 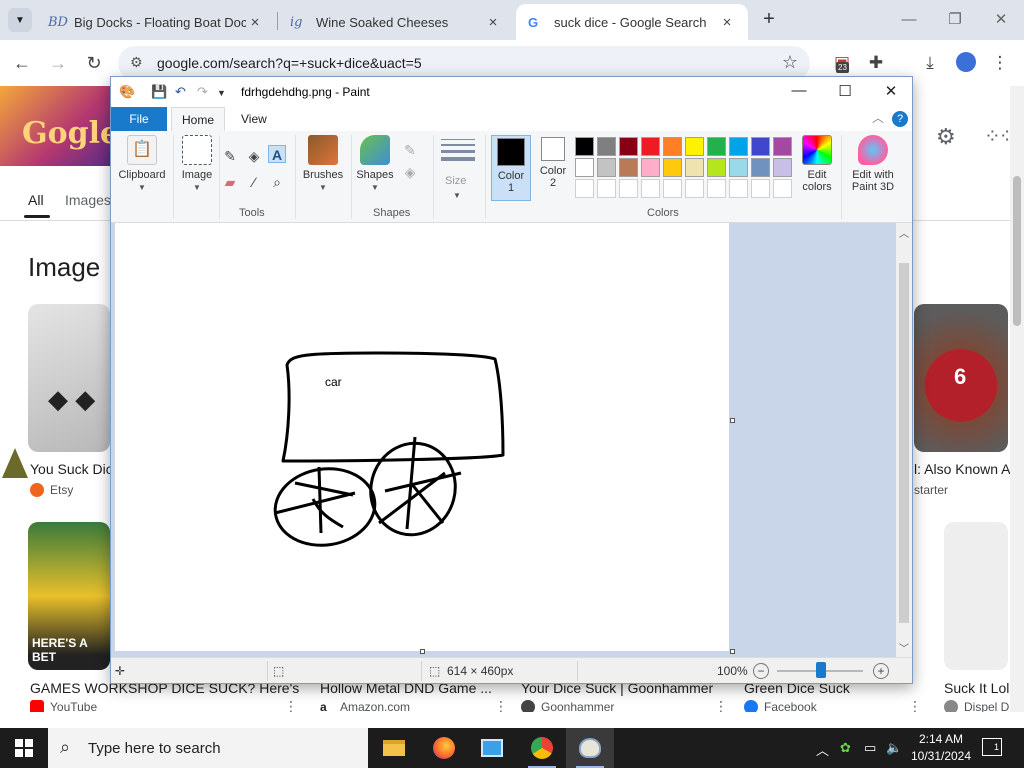 I want to click on taskbar-search-box: ⌕ Type here to search, so click(x=208, y=748).